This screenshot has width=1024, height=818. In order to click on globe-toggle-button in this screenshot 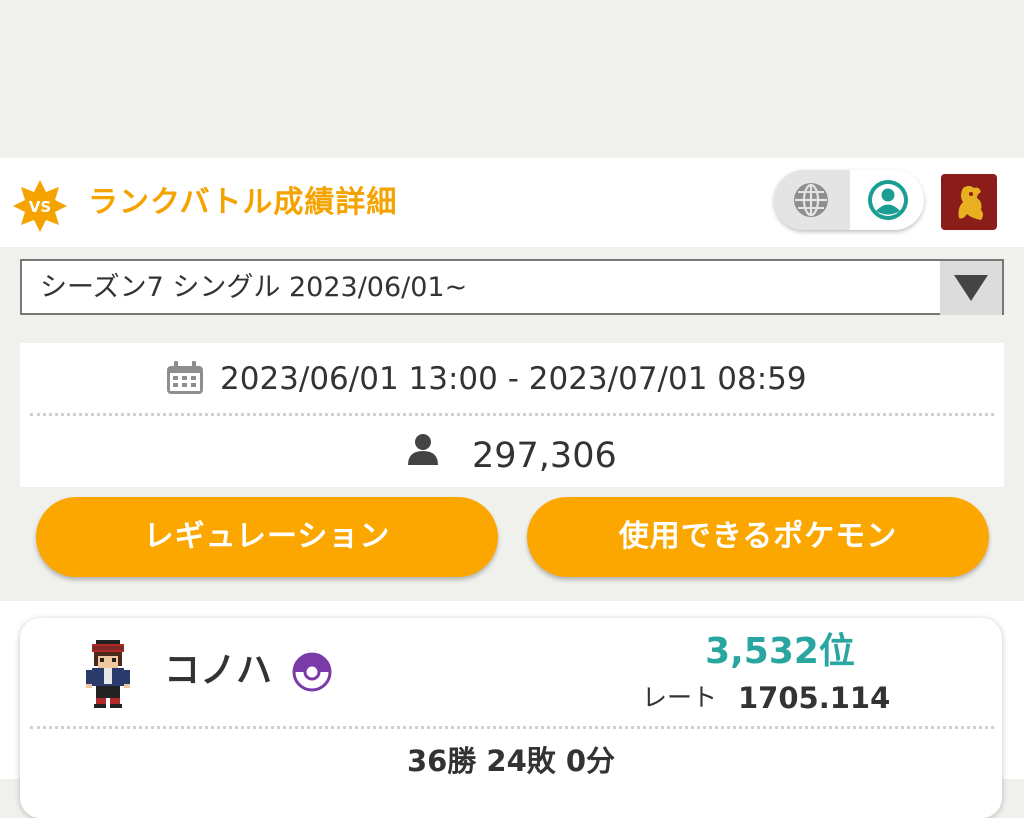, I will do `click(812, 200)`.